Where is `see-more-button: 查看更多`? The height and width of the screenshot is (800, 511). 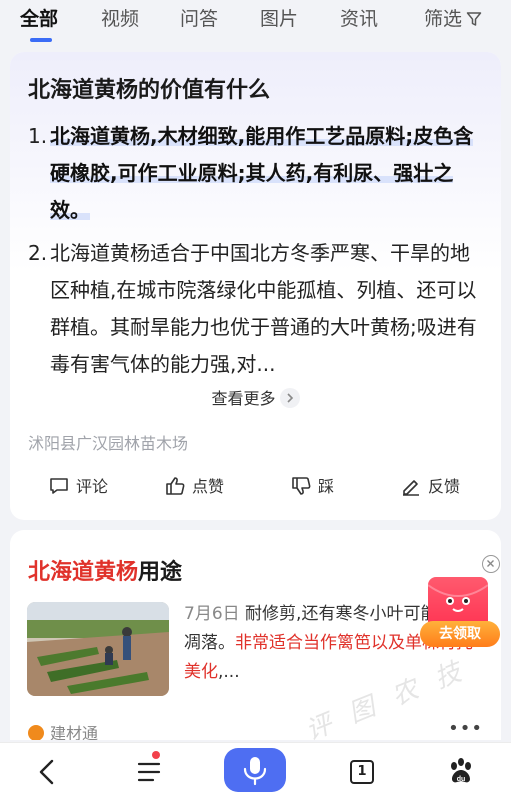
see-more-button: 查看更多 is located at coordinates (255, 397).